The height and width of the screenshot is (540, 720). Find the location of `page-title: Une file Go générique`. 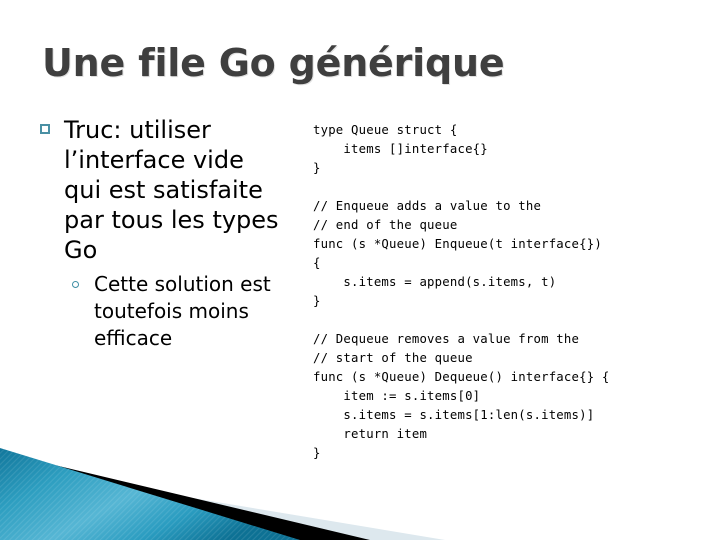

page-title: Une file Go générique is located at coordinates (273, 63).